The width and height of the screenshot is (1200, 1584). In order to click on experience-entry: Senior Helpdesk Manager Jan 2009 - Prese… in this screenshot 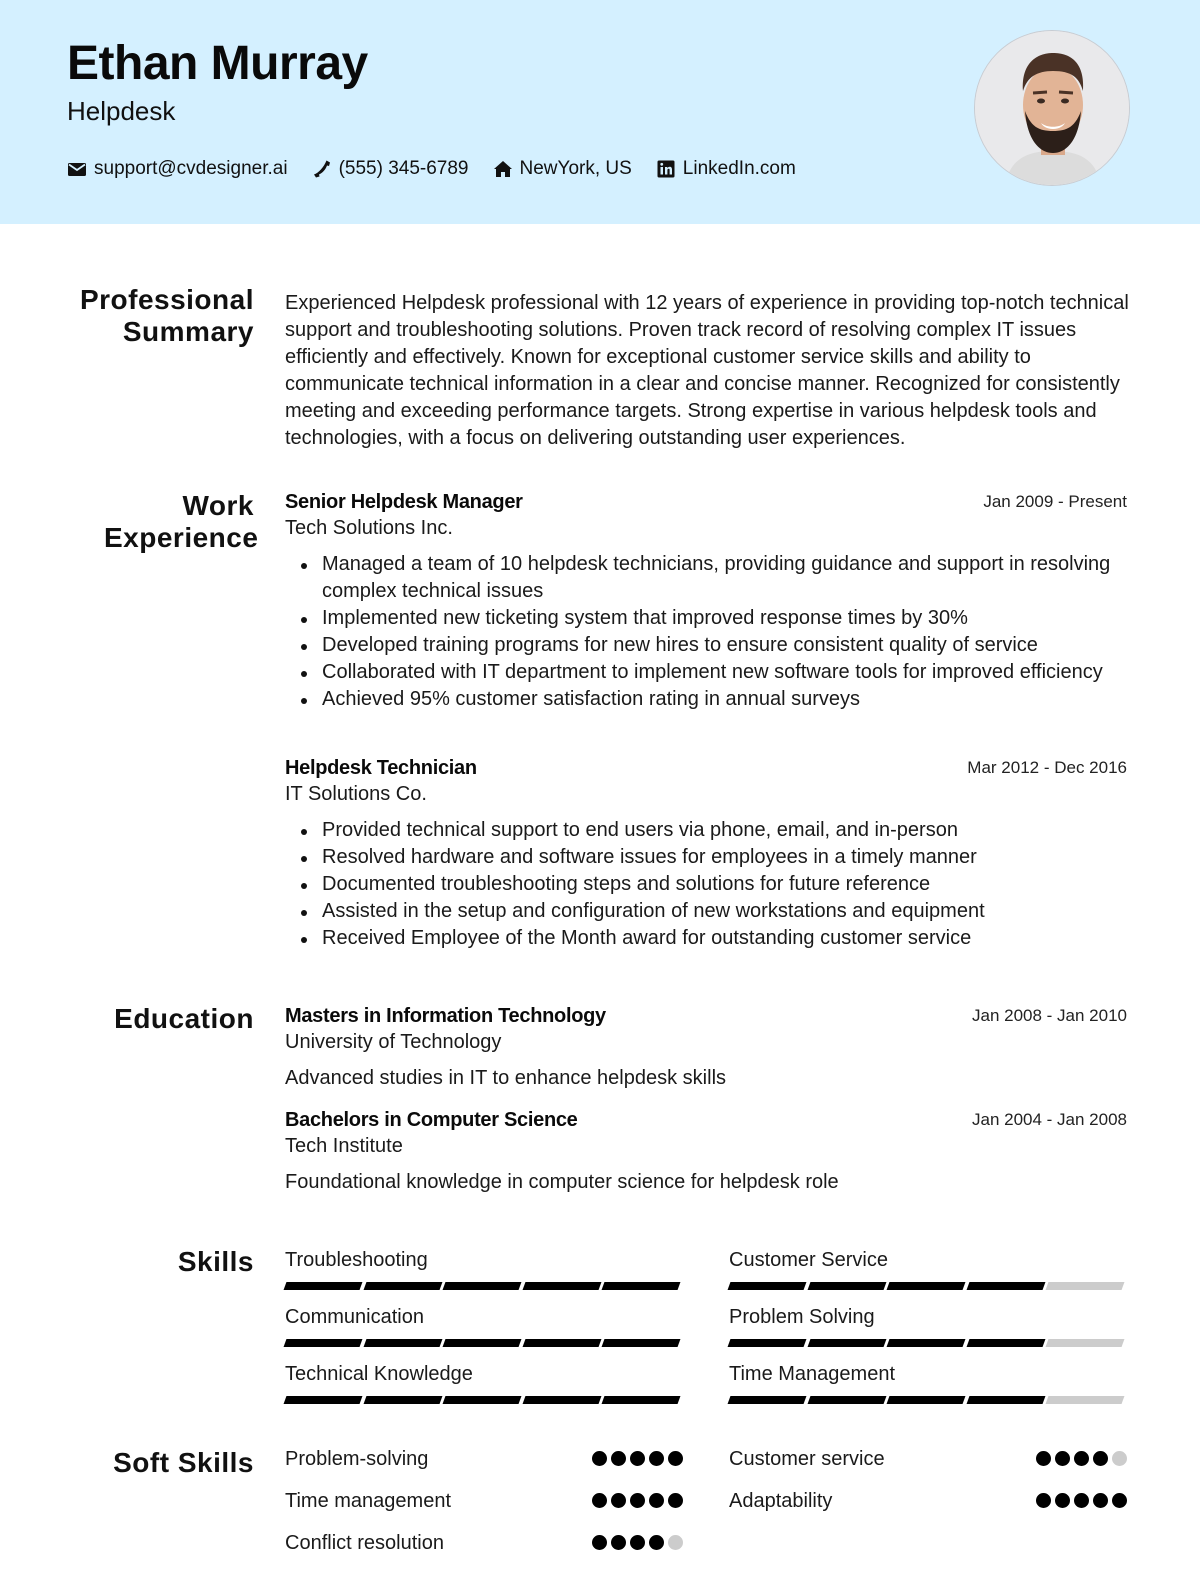, I will do `click(706, 601)`.